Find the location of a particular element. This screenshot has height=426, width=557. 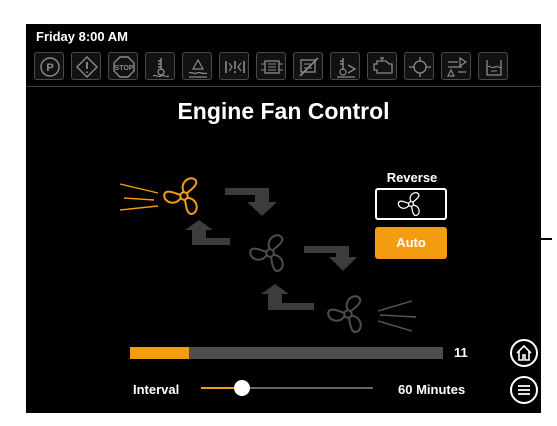

airflow-in-lines is located at coordinates (139, 197).